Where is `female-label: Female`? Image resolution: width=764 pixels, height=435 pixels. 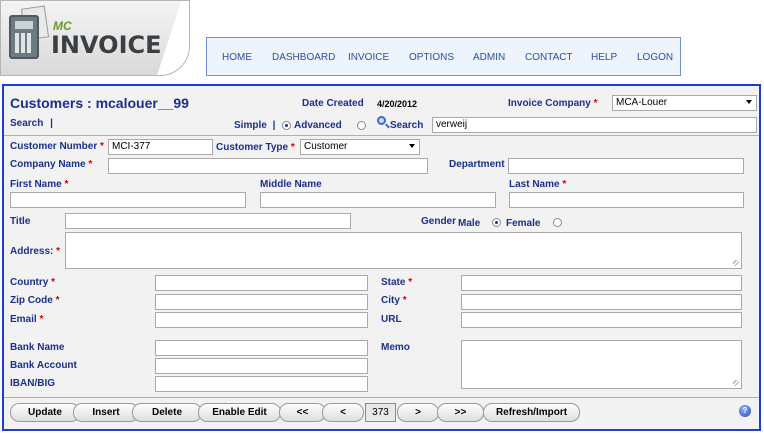
female-label: Female is located at coordinates (523, 223).